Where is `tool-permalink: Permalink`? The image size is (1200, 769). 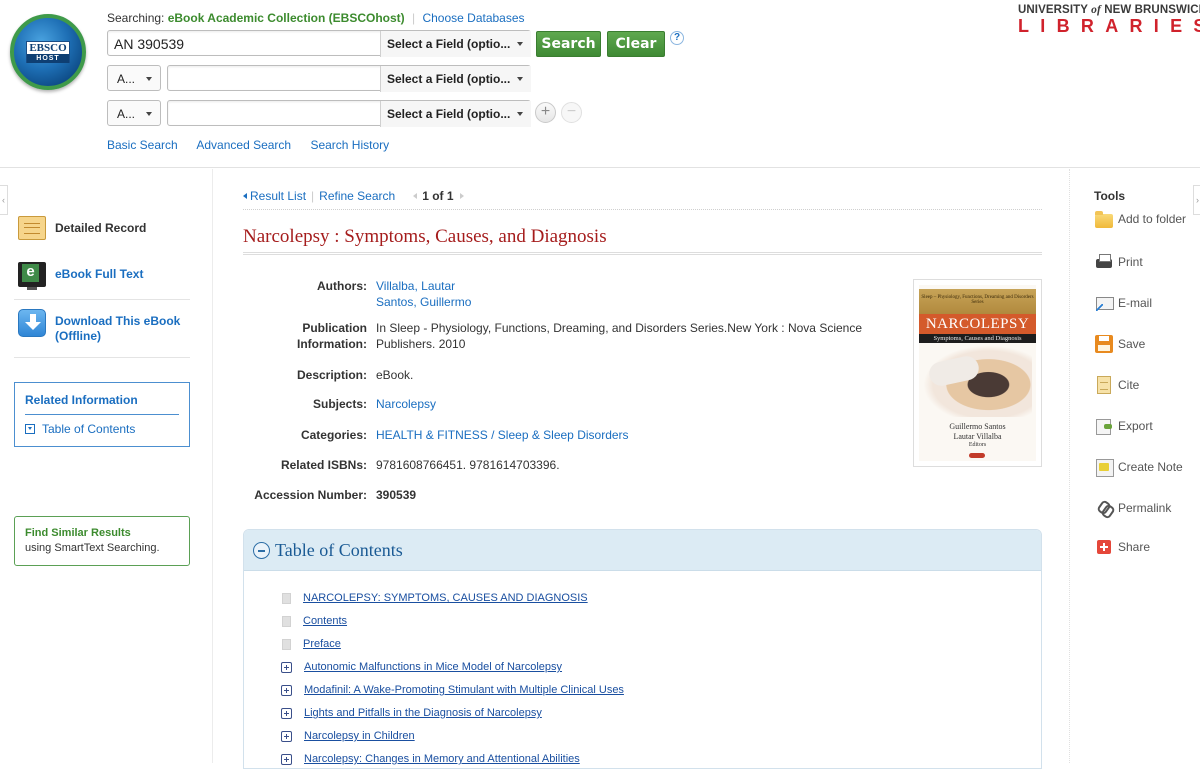 tool-permalink: Permalink is located at coordinates (1133, 508).